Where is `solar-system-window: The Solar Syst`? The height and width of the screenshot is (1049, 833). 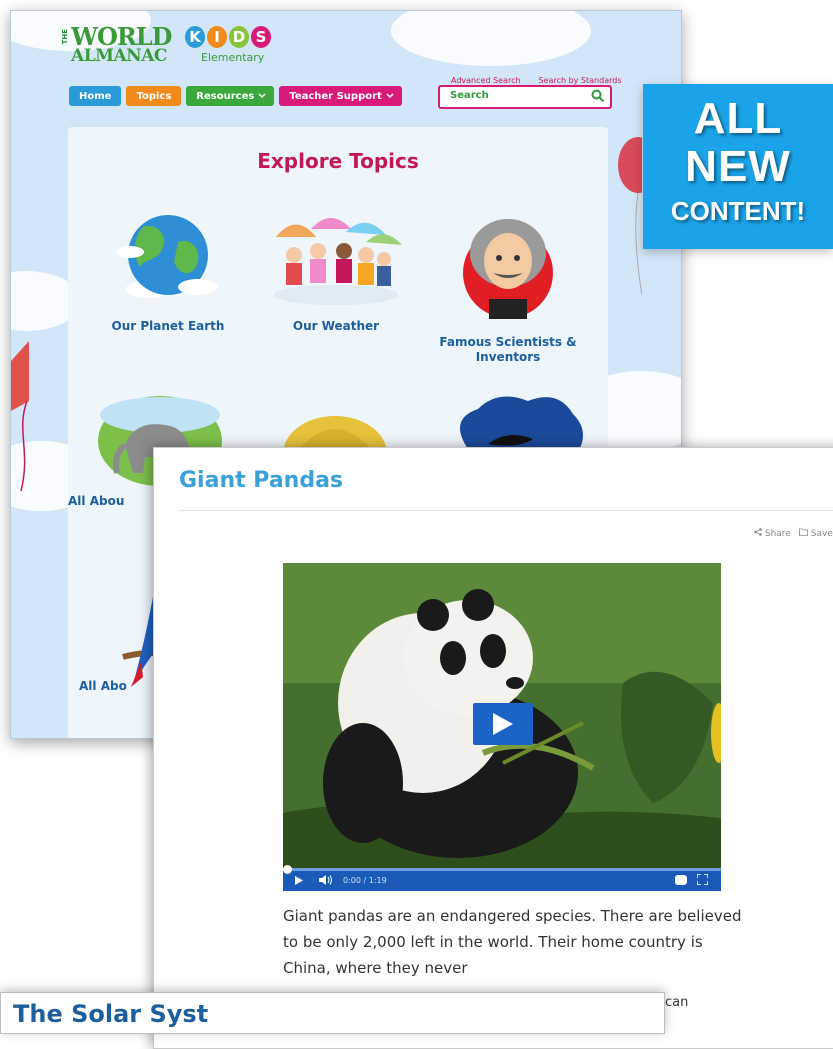 solar-system-window: The Solar Syst is located at coordinates (332, 1013).